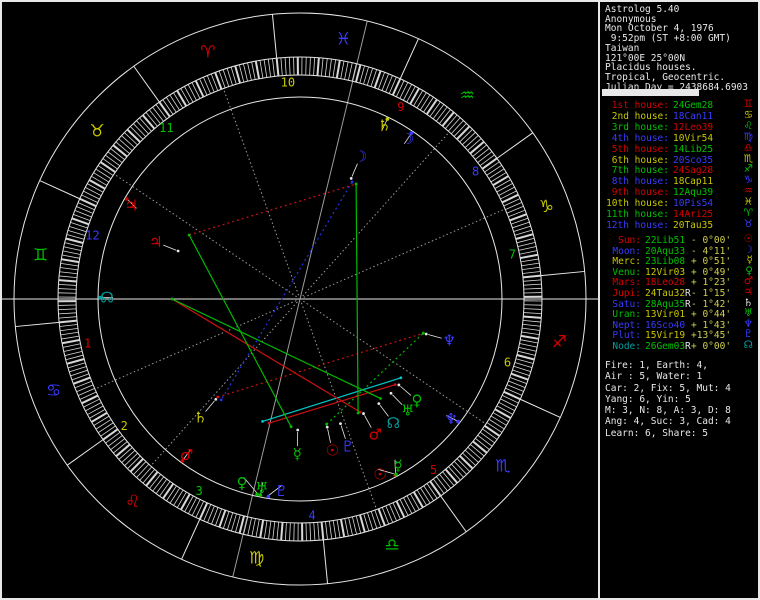 Image resolution: width=760 pixels, height=600 pixels. I want to click on planet-glyph-inner-neptune: ♆, so click(449, 340).